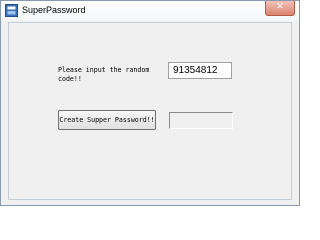 The height and width of the screenshot is (240, 320). Describe the element at coordinates (201, 120) in the screenshot. I see `password-output-field` at that location.